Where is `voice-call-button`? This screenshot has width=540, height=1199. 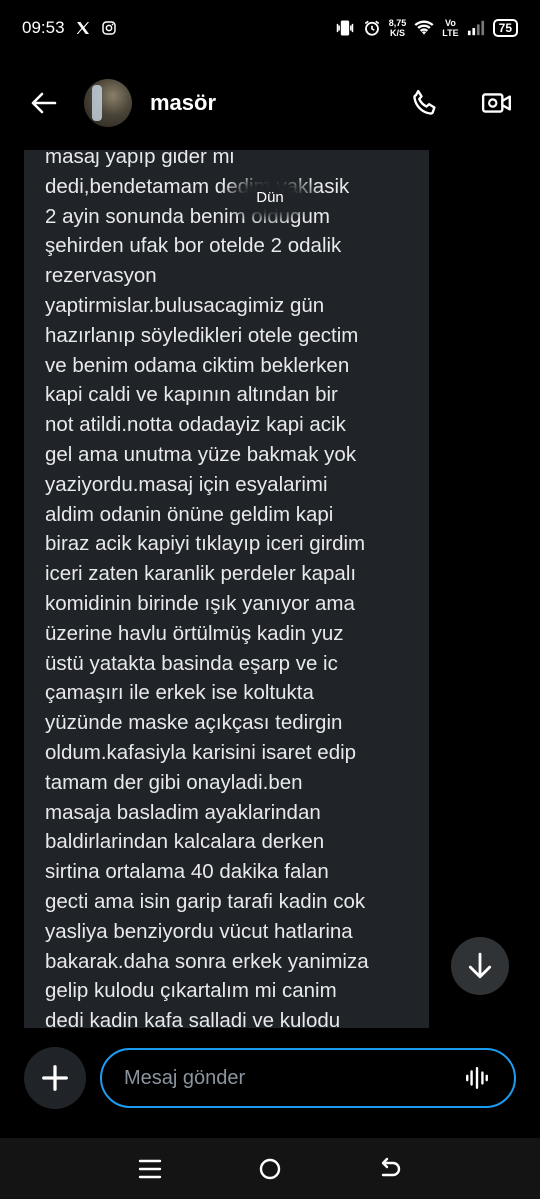
voice-call-button is located at coordinates (425, 103).